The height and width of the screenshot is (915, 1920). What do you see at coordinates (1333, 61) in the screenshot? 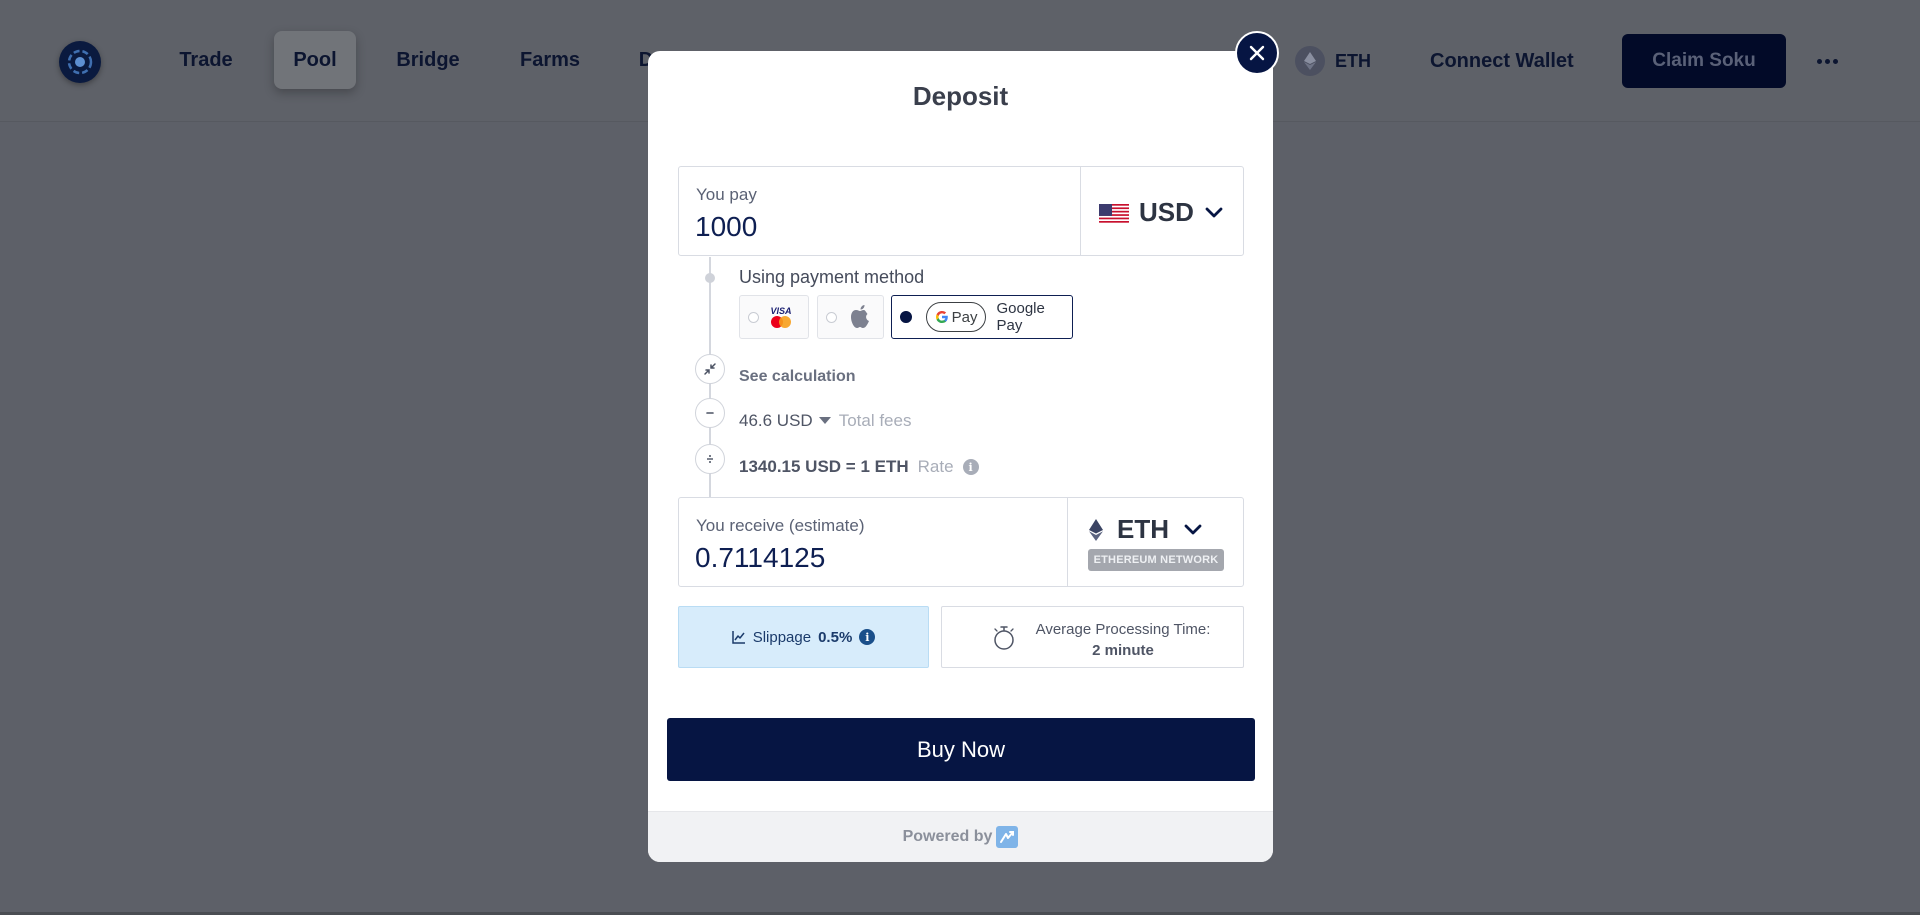
I see `network-selector: ETH` at bounding box center [1333, 61].